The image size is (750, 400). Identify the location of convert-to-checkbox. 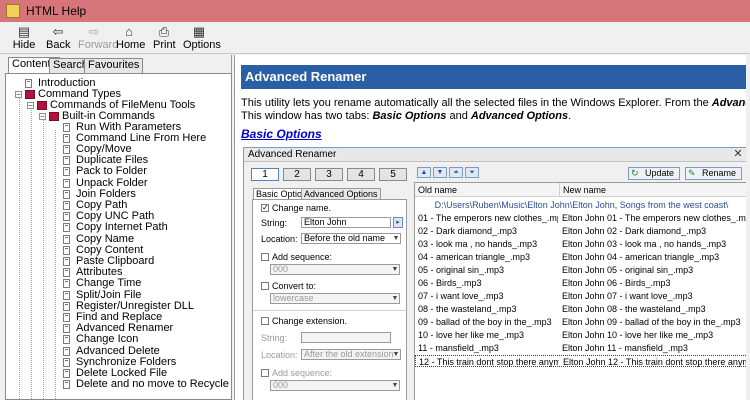
(265, 286).